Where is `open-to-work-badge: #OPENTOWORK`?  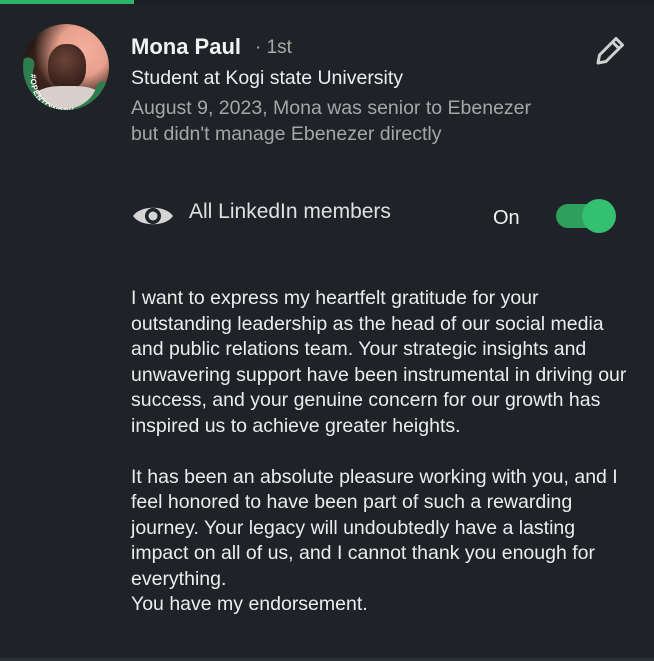
open-to-work-badge: #OPENTOWORK is located at coordinates (66, 83).